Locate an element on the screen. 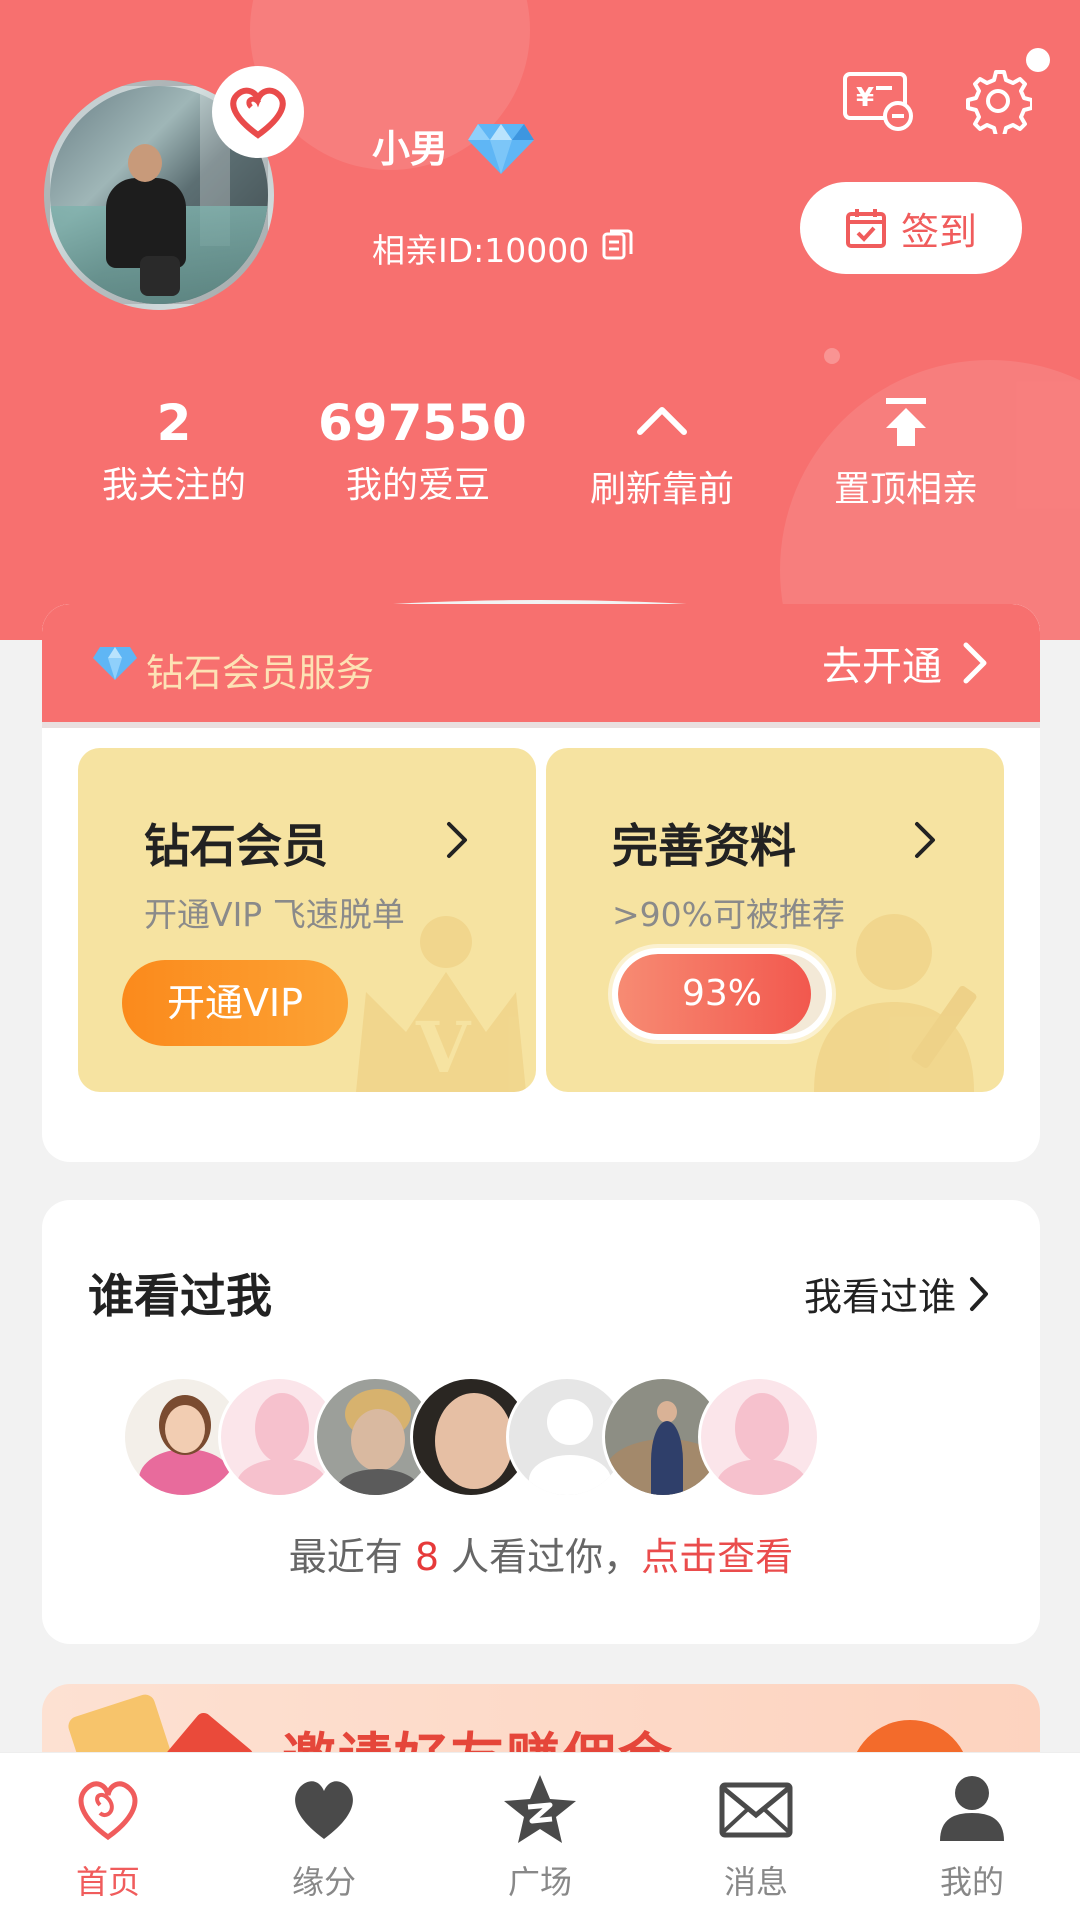  app-logo-badge is located at coordinates (258, 112).